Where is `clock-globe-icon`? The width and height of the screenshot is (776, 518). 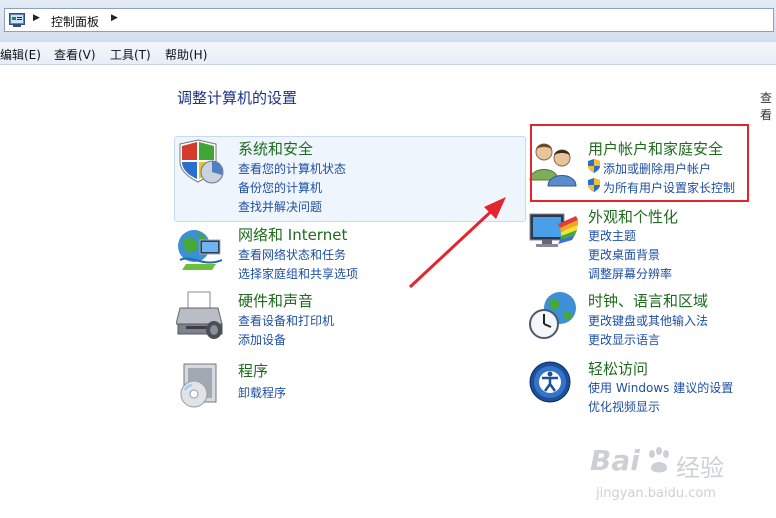
clock-globe-icon is located at coordinates (552, 315).